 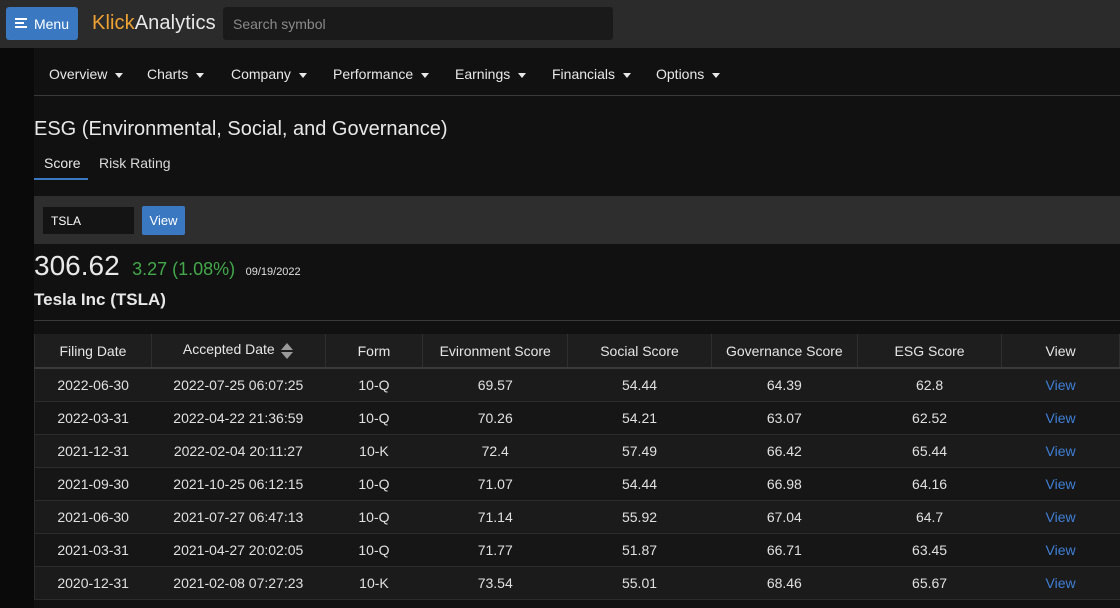 What do you see at coordinates (784, 550) in the screenshot?
I see `cell-governance-score: 66.71` at bounding box center [784, 550].